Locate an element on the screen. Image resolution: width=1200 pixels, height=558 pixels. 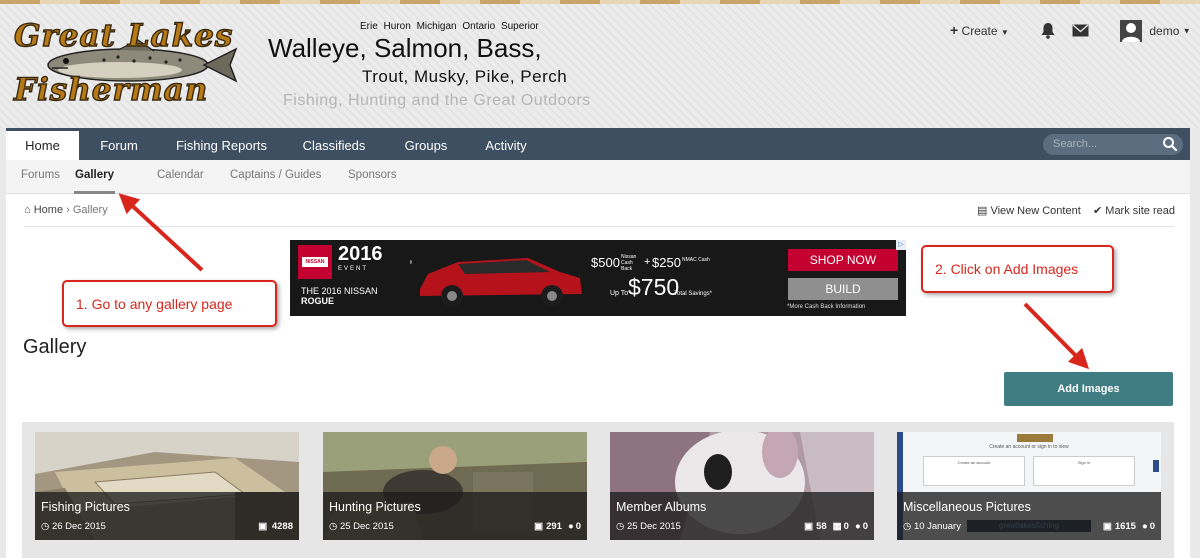
breadcrumb-home: Home is located at coordinates (48, 210).